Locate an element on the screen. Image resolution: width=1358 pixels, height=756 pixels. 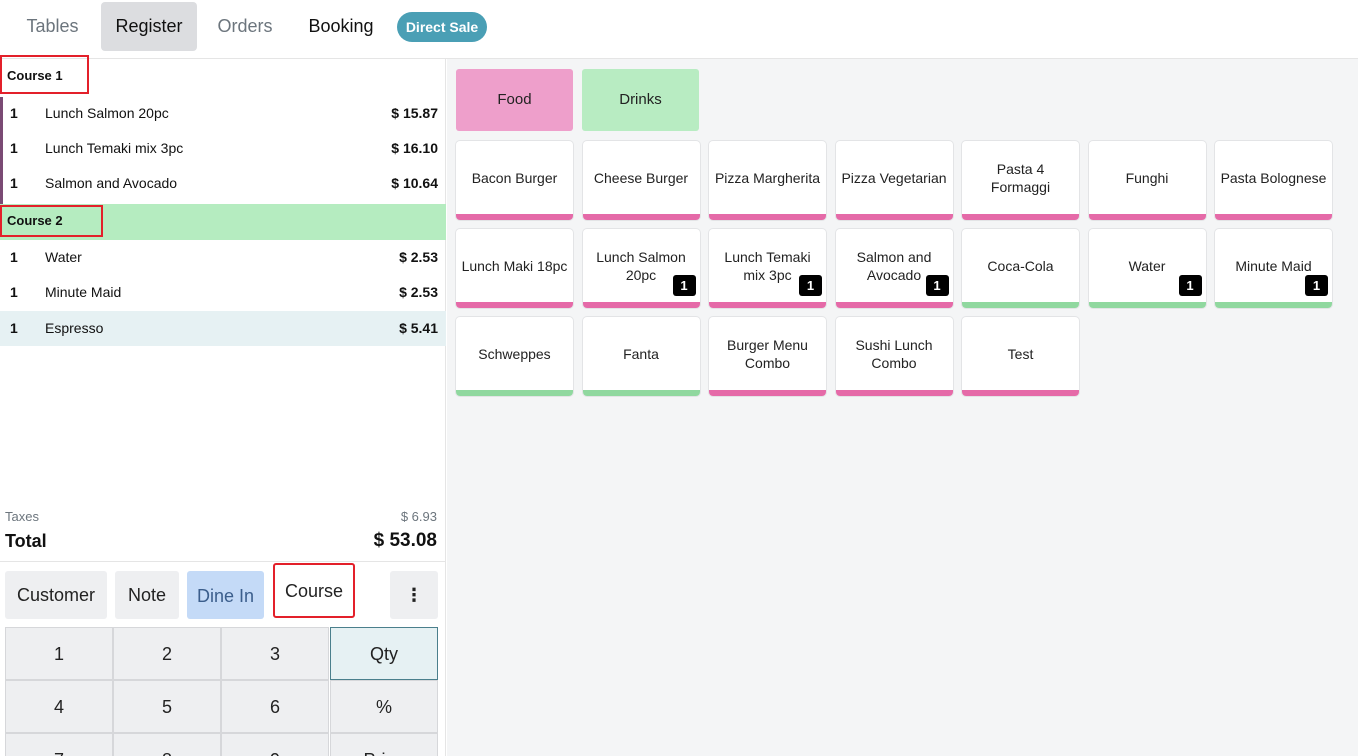
product-card: Sushi Lunch Combo is located at coordinates (894, 356).